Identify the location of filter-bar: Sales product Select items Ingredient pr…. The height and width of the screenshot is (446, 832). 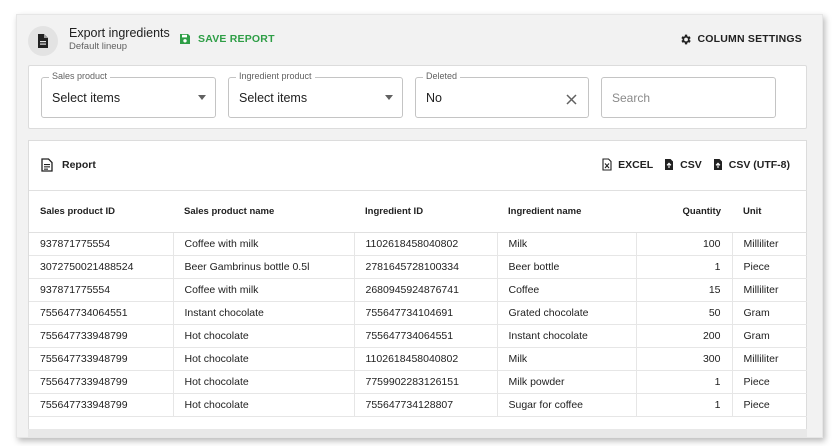
(417, 97).